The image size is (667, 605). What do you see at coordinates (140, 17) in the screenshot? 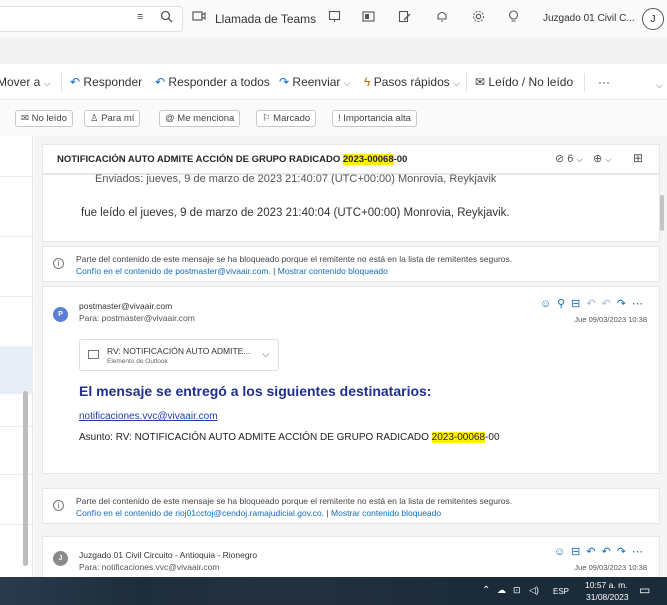
I see `filter-icon: ≡` at bounding box center [140, 17].